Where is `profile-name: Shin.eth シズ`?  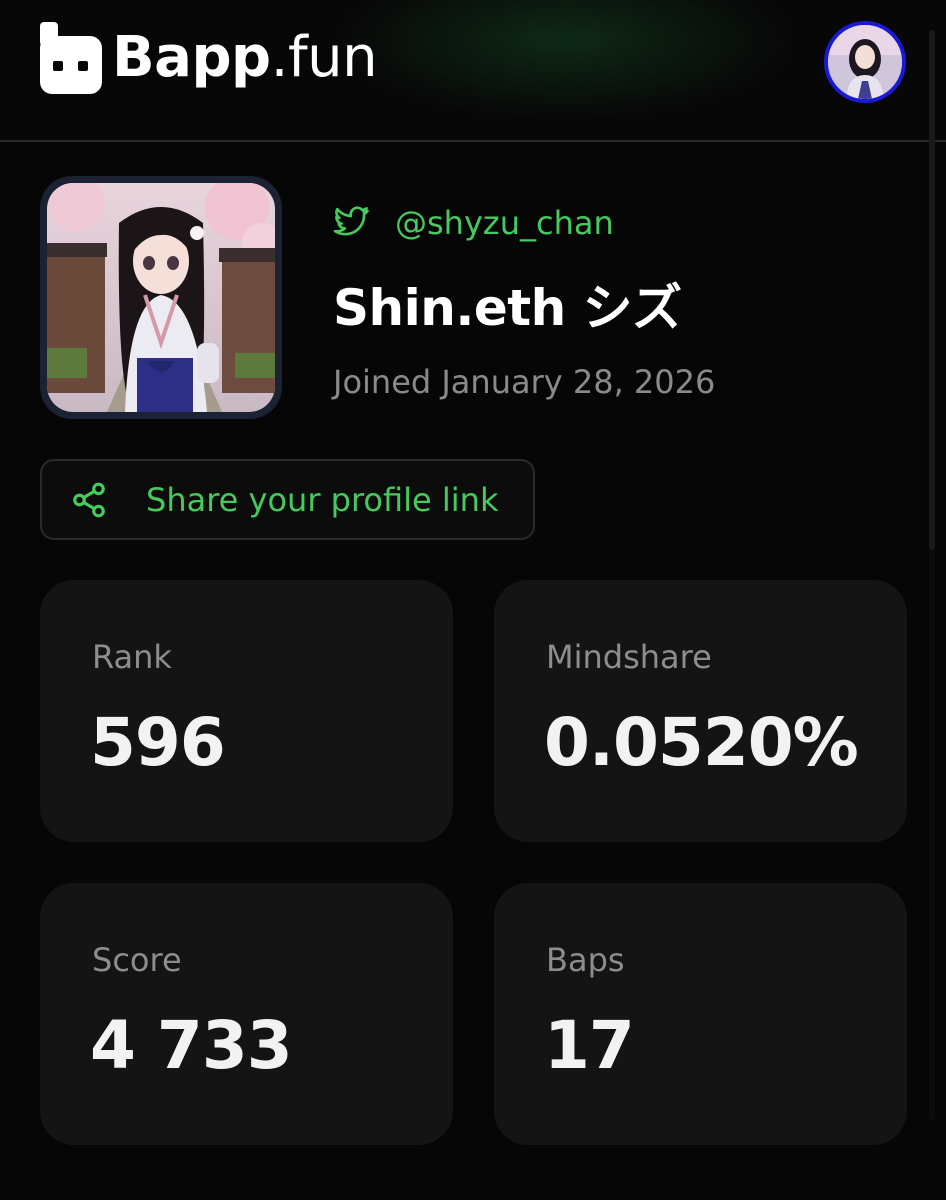
profile-name: Shin.eth シズ is located at coordinates (507, 308).